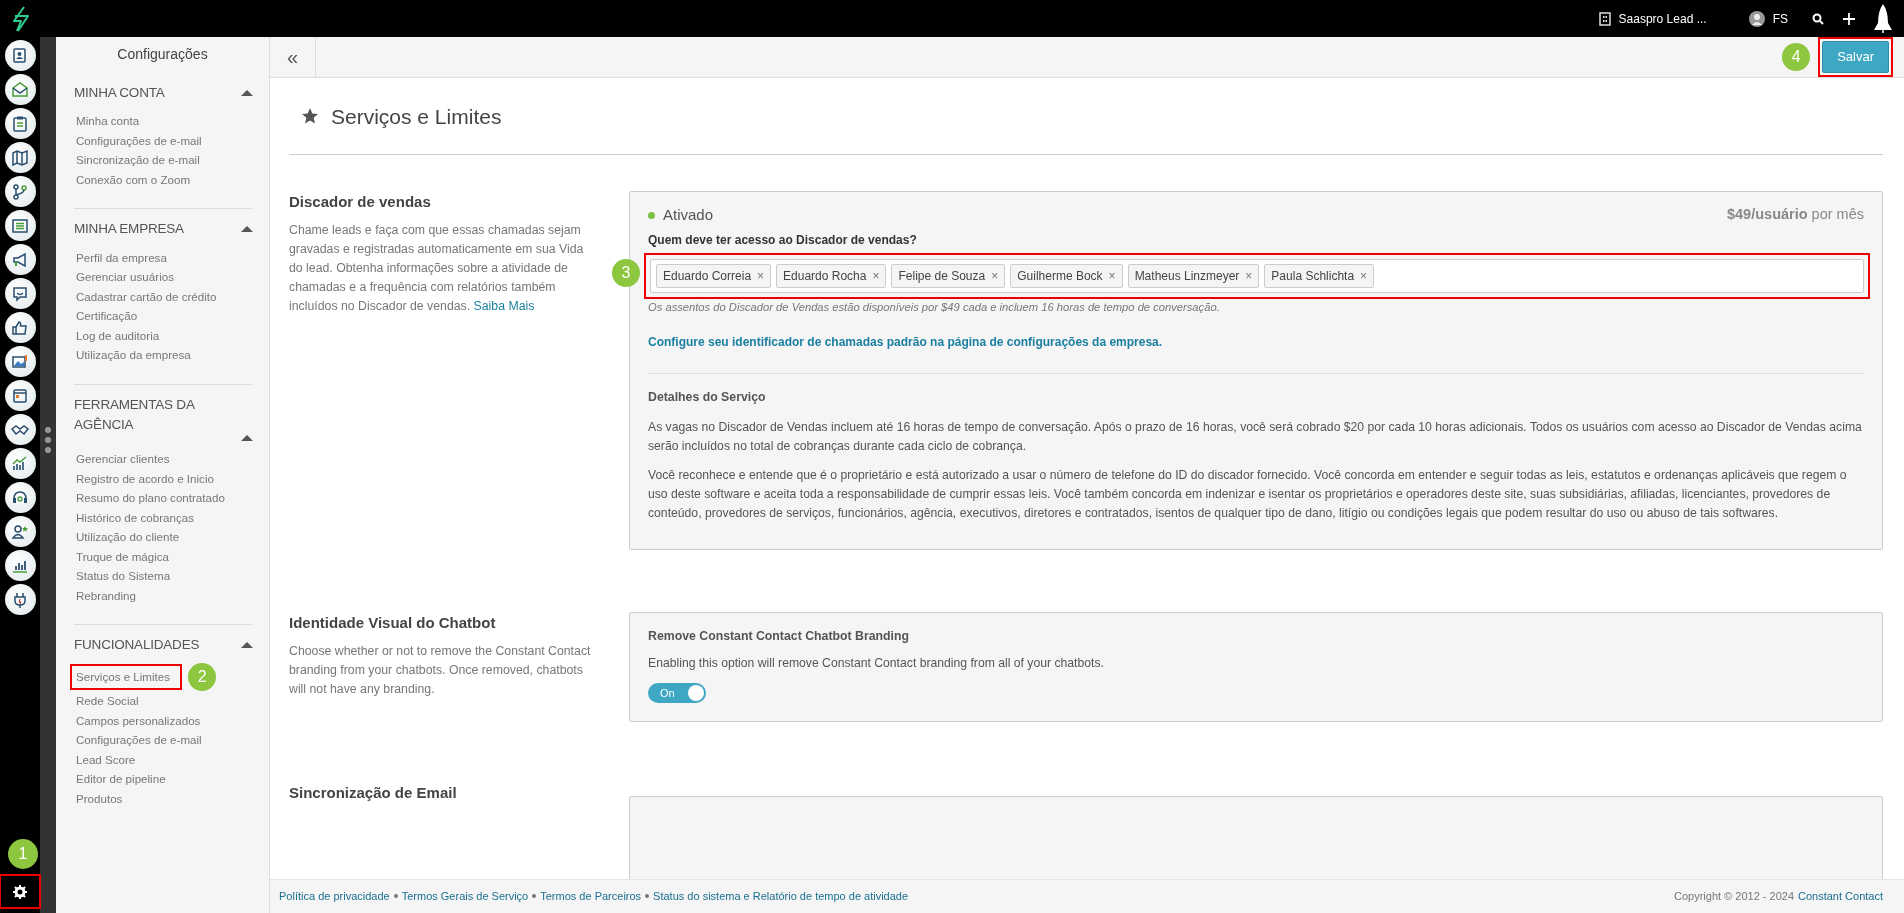  Describe the element at coordinates (504, 305) in the screenshot. I see `more-link: Saiba Mais` at that location.